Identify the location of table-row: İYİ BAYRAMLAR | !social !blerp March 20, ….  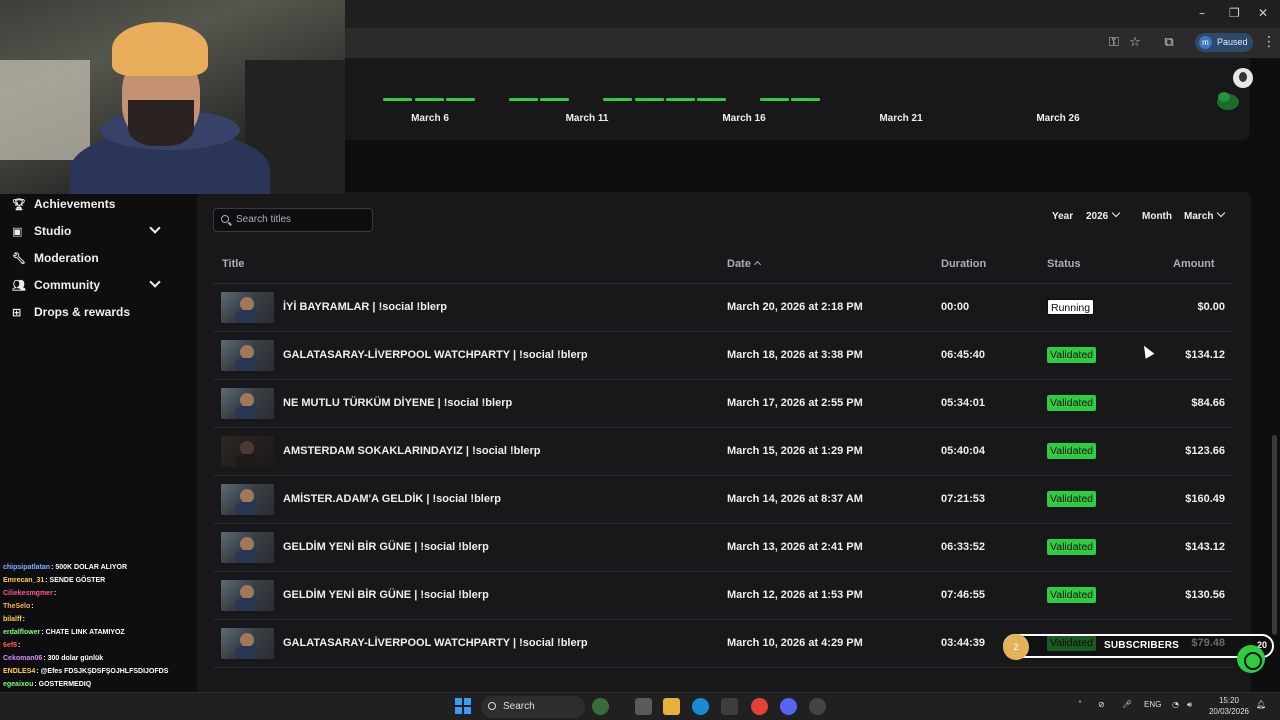
(723, 308).